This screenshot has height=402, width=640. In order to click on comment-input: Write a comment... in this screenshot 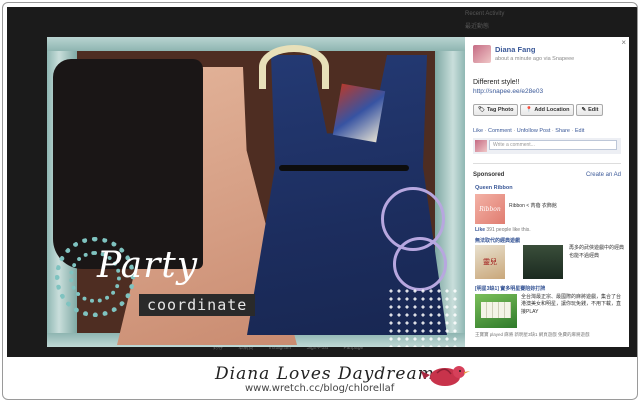, I will do `click(553, 145)`.